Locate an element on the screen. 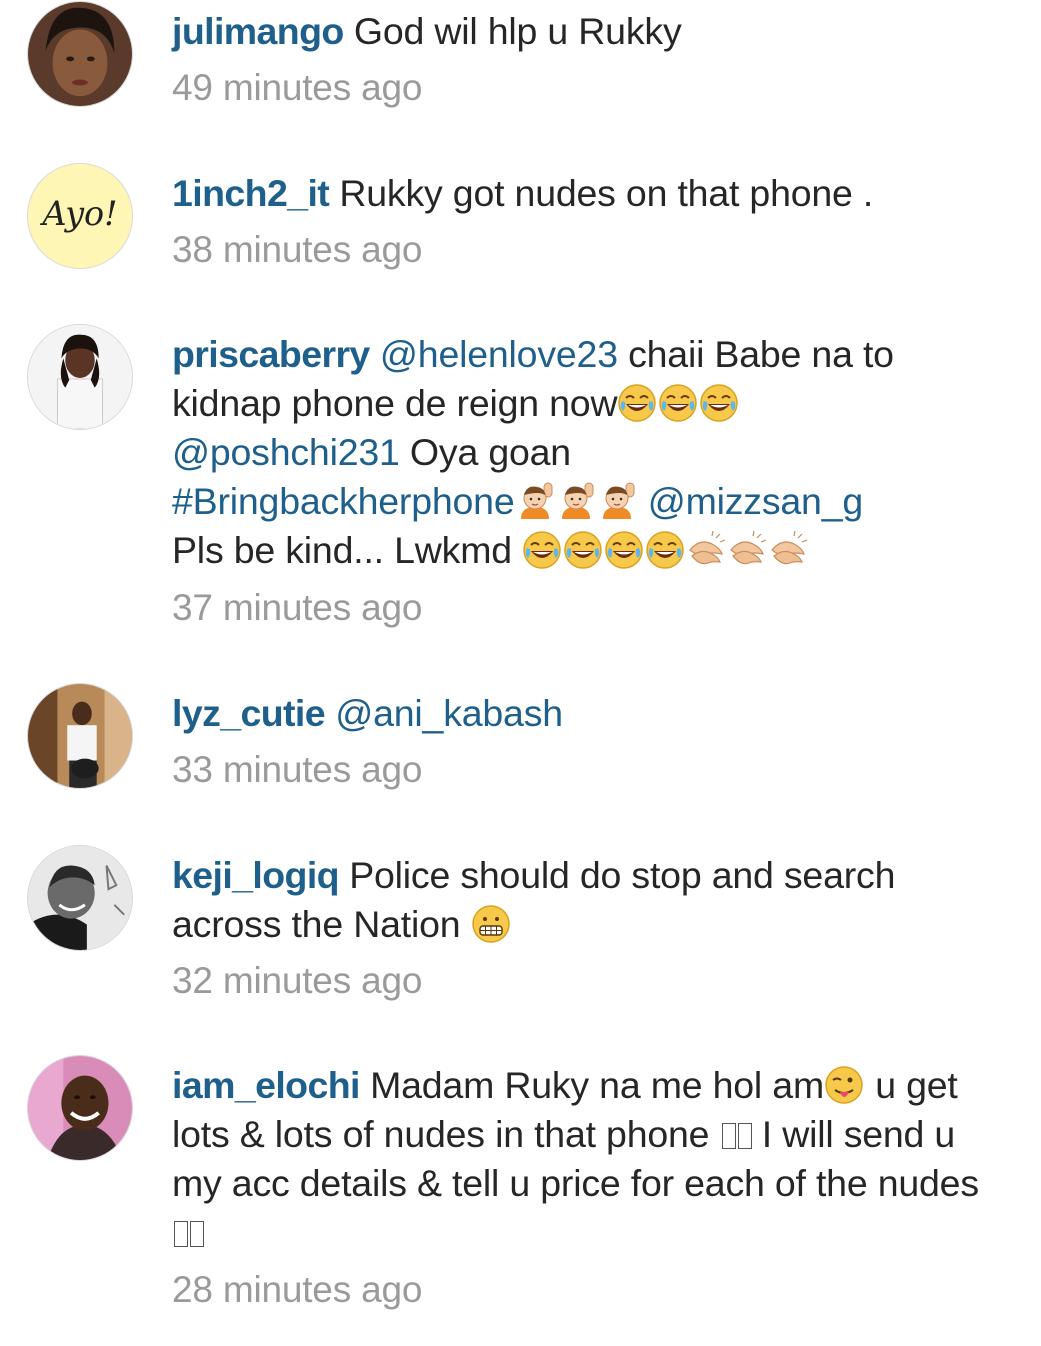 The height and width of the screenshot is (1346, 1041). avatar: Ayo! is located at coordinates (80, 216).